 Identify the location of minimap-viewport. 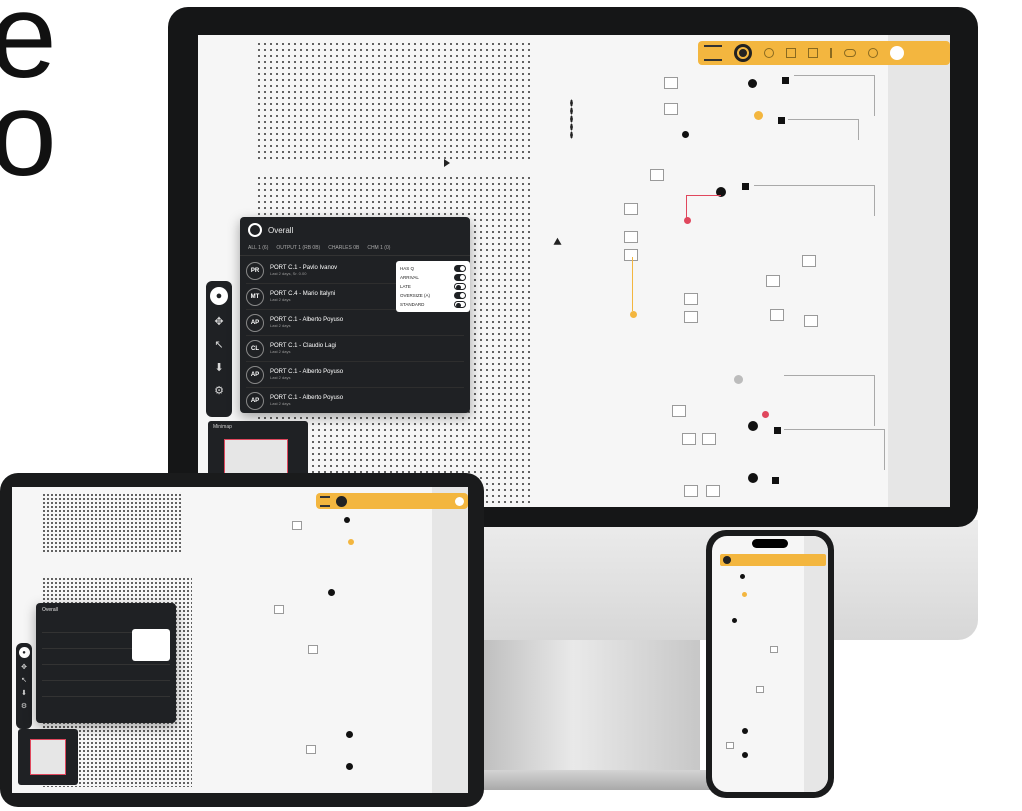
(48, 757).